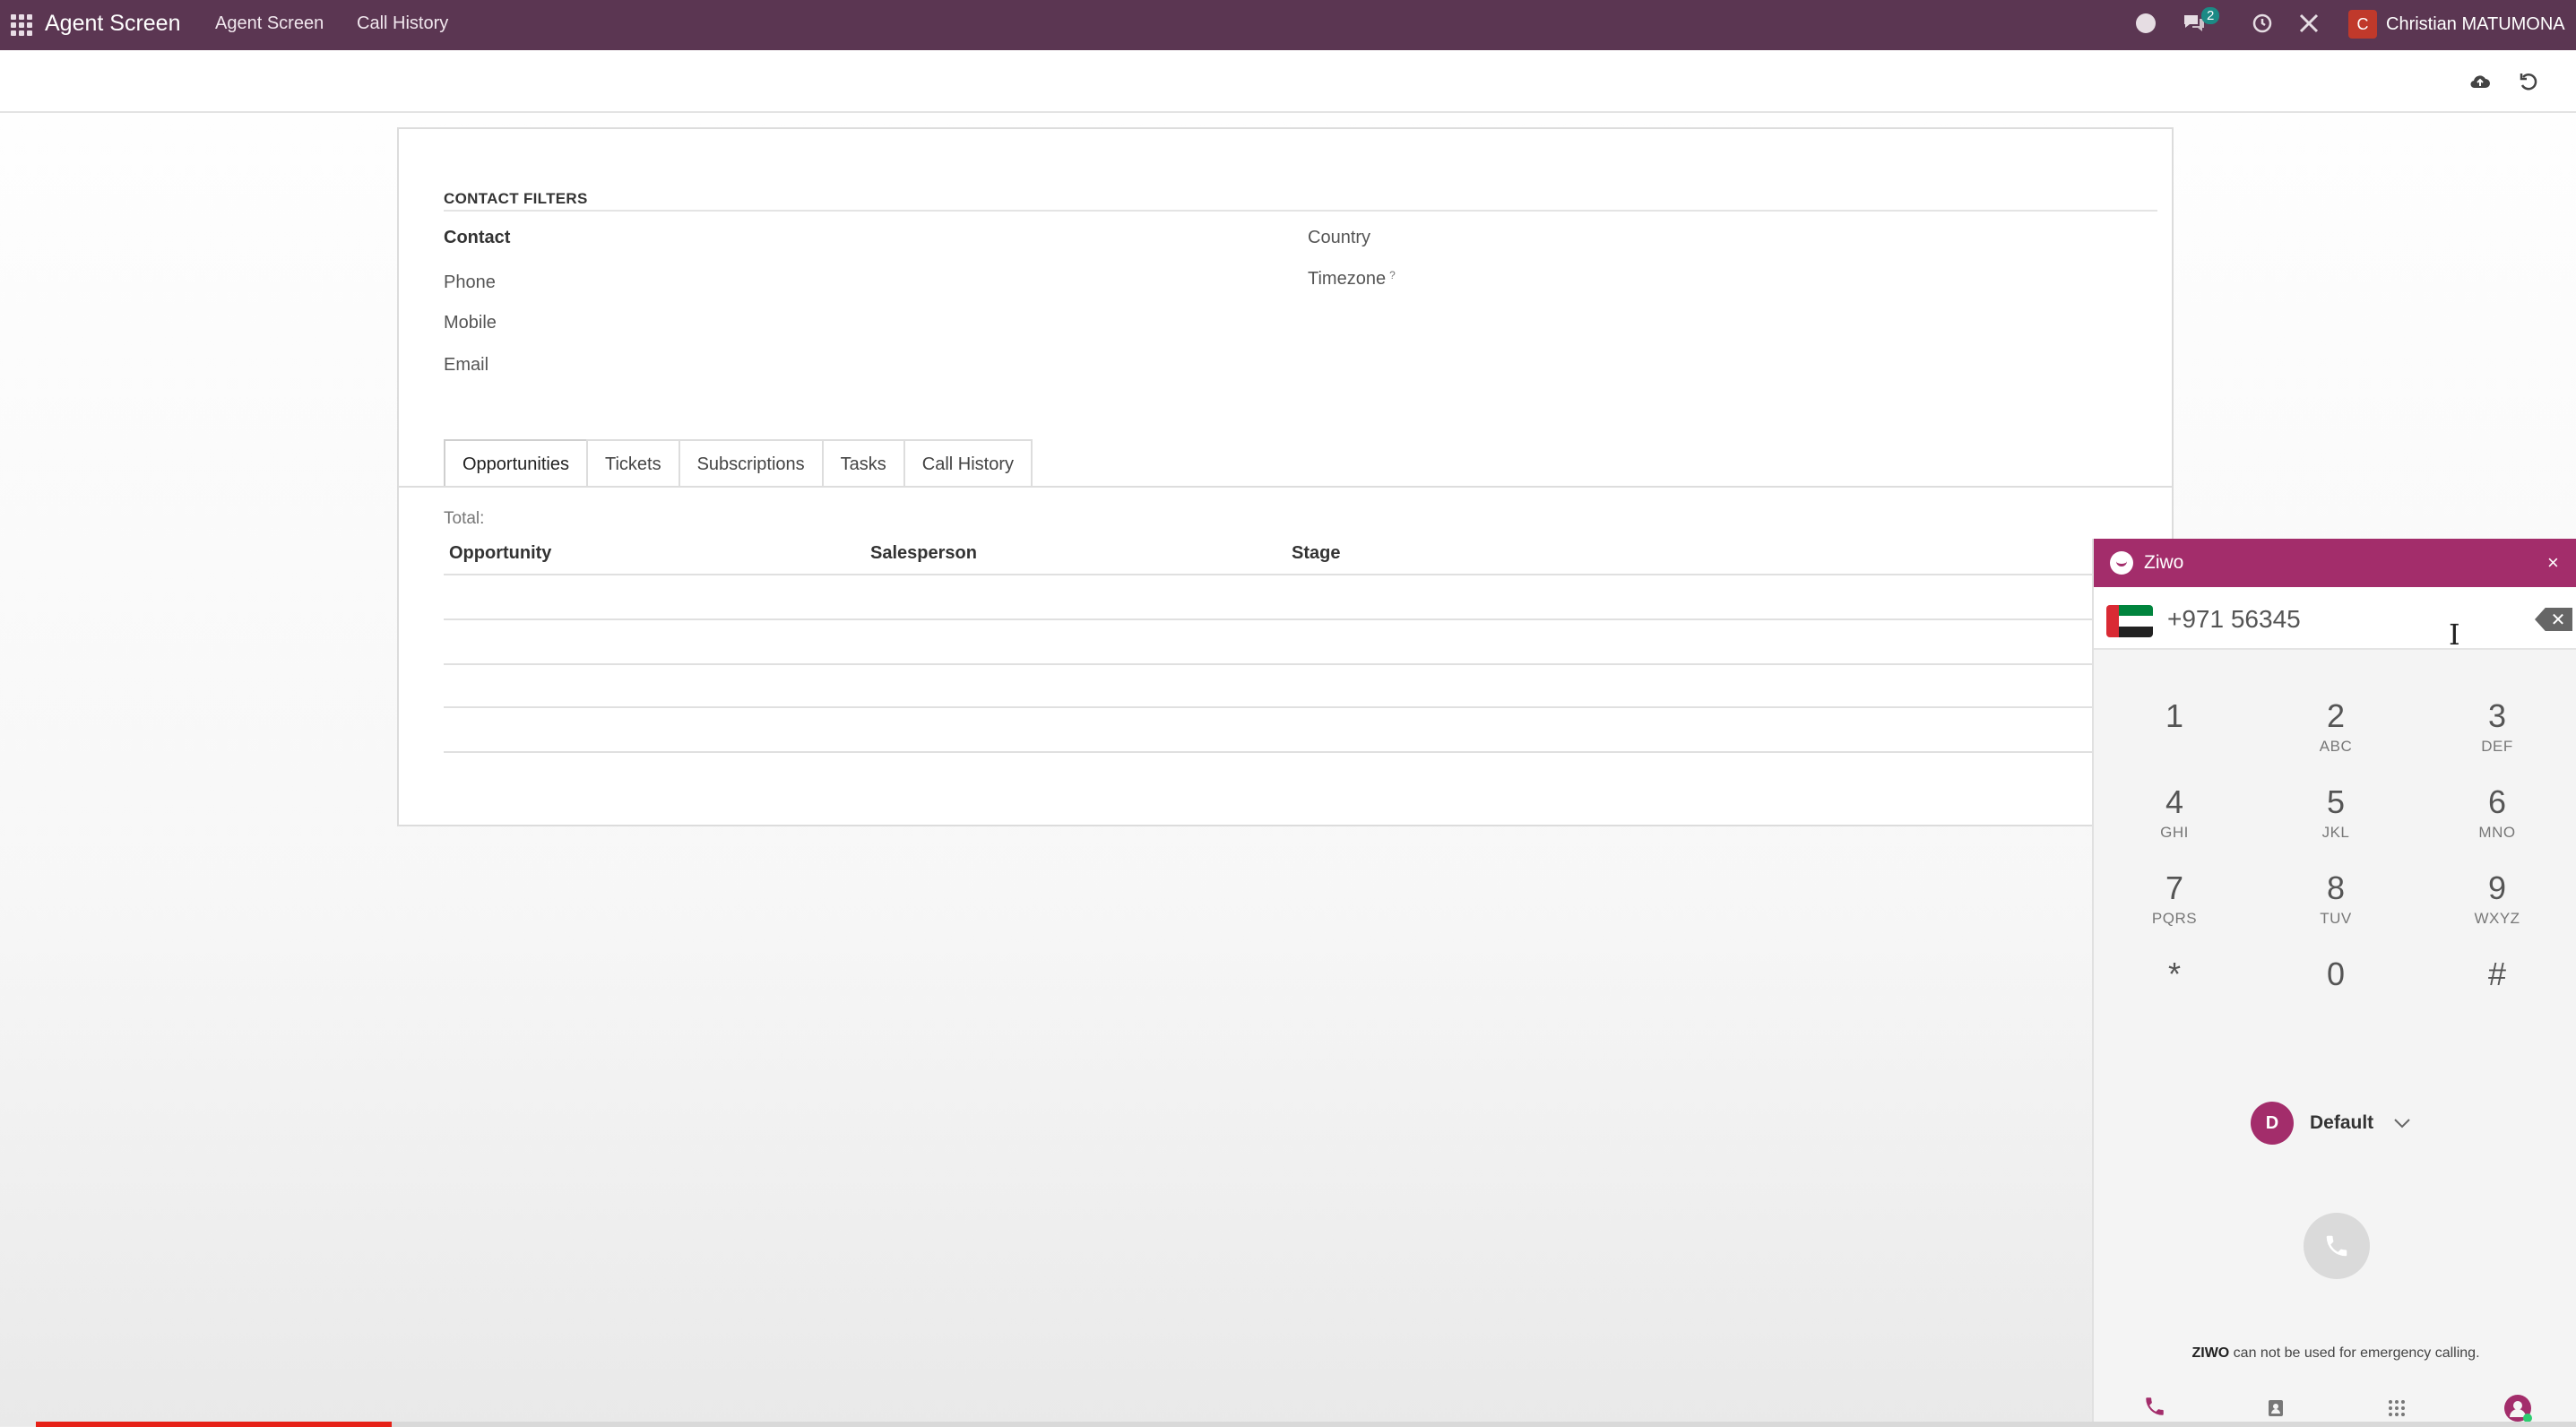  I want to click on user-menu: C Christian MATUMONA, so click(2456, 24).